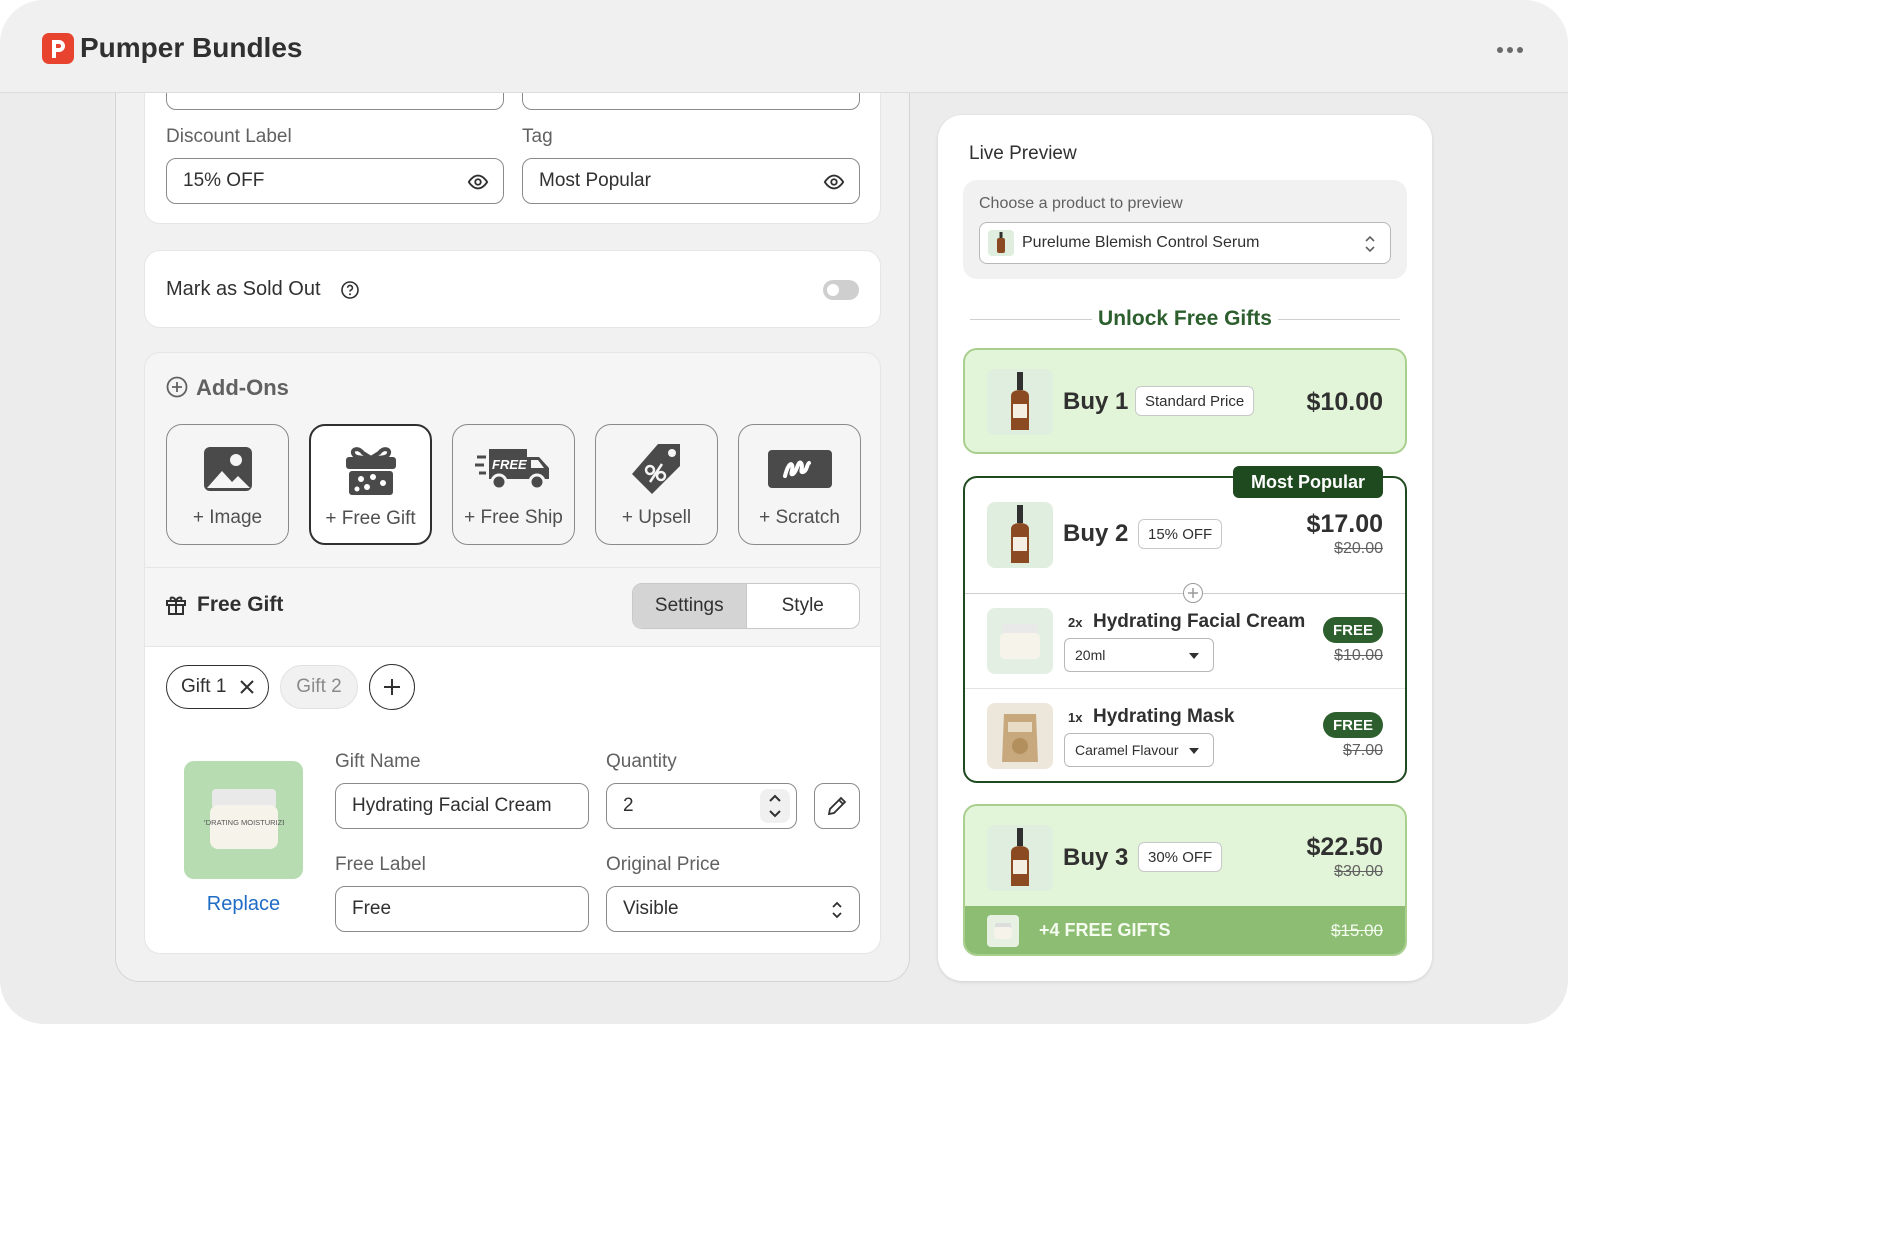  I want to click on original-price-select: Visible, so click(733, 909).